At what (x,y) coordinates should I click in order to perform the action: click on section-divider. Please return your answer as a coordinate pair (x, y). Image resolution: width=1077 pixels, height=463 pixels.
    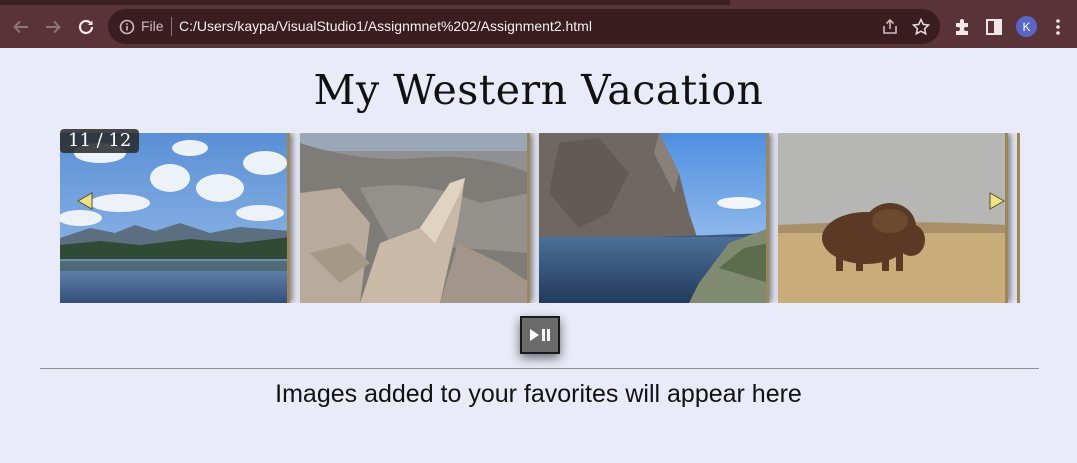
    Looking at the image, I should click on (539, 368).